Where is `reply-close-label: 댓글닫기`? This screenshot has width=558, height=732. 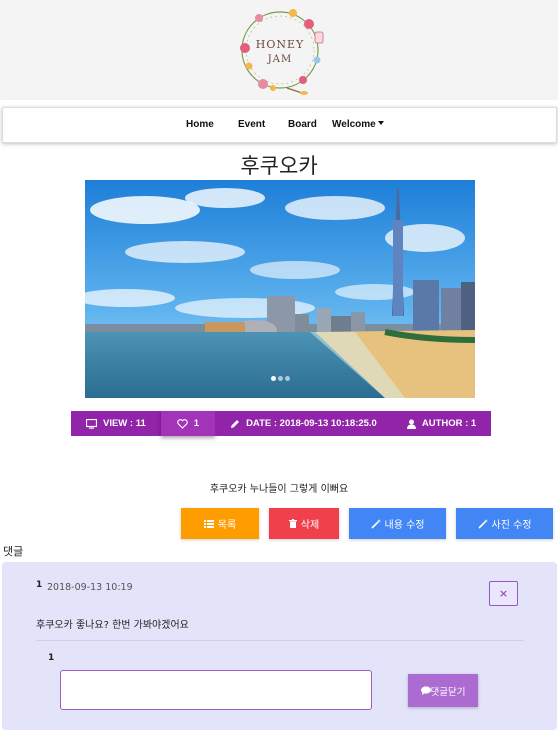 reply-close-label: 댓글닫기 is located at coordinates (448, 692).